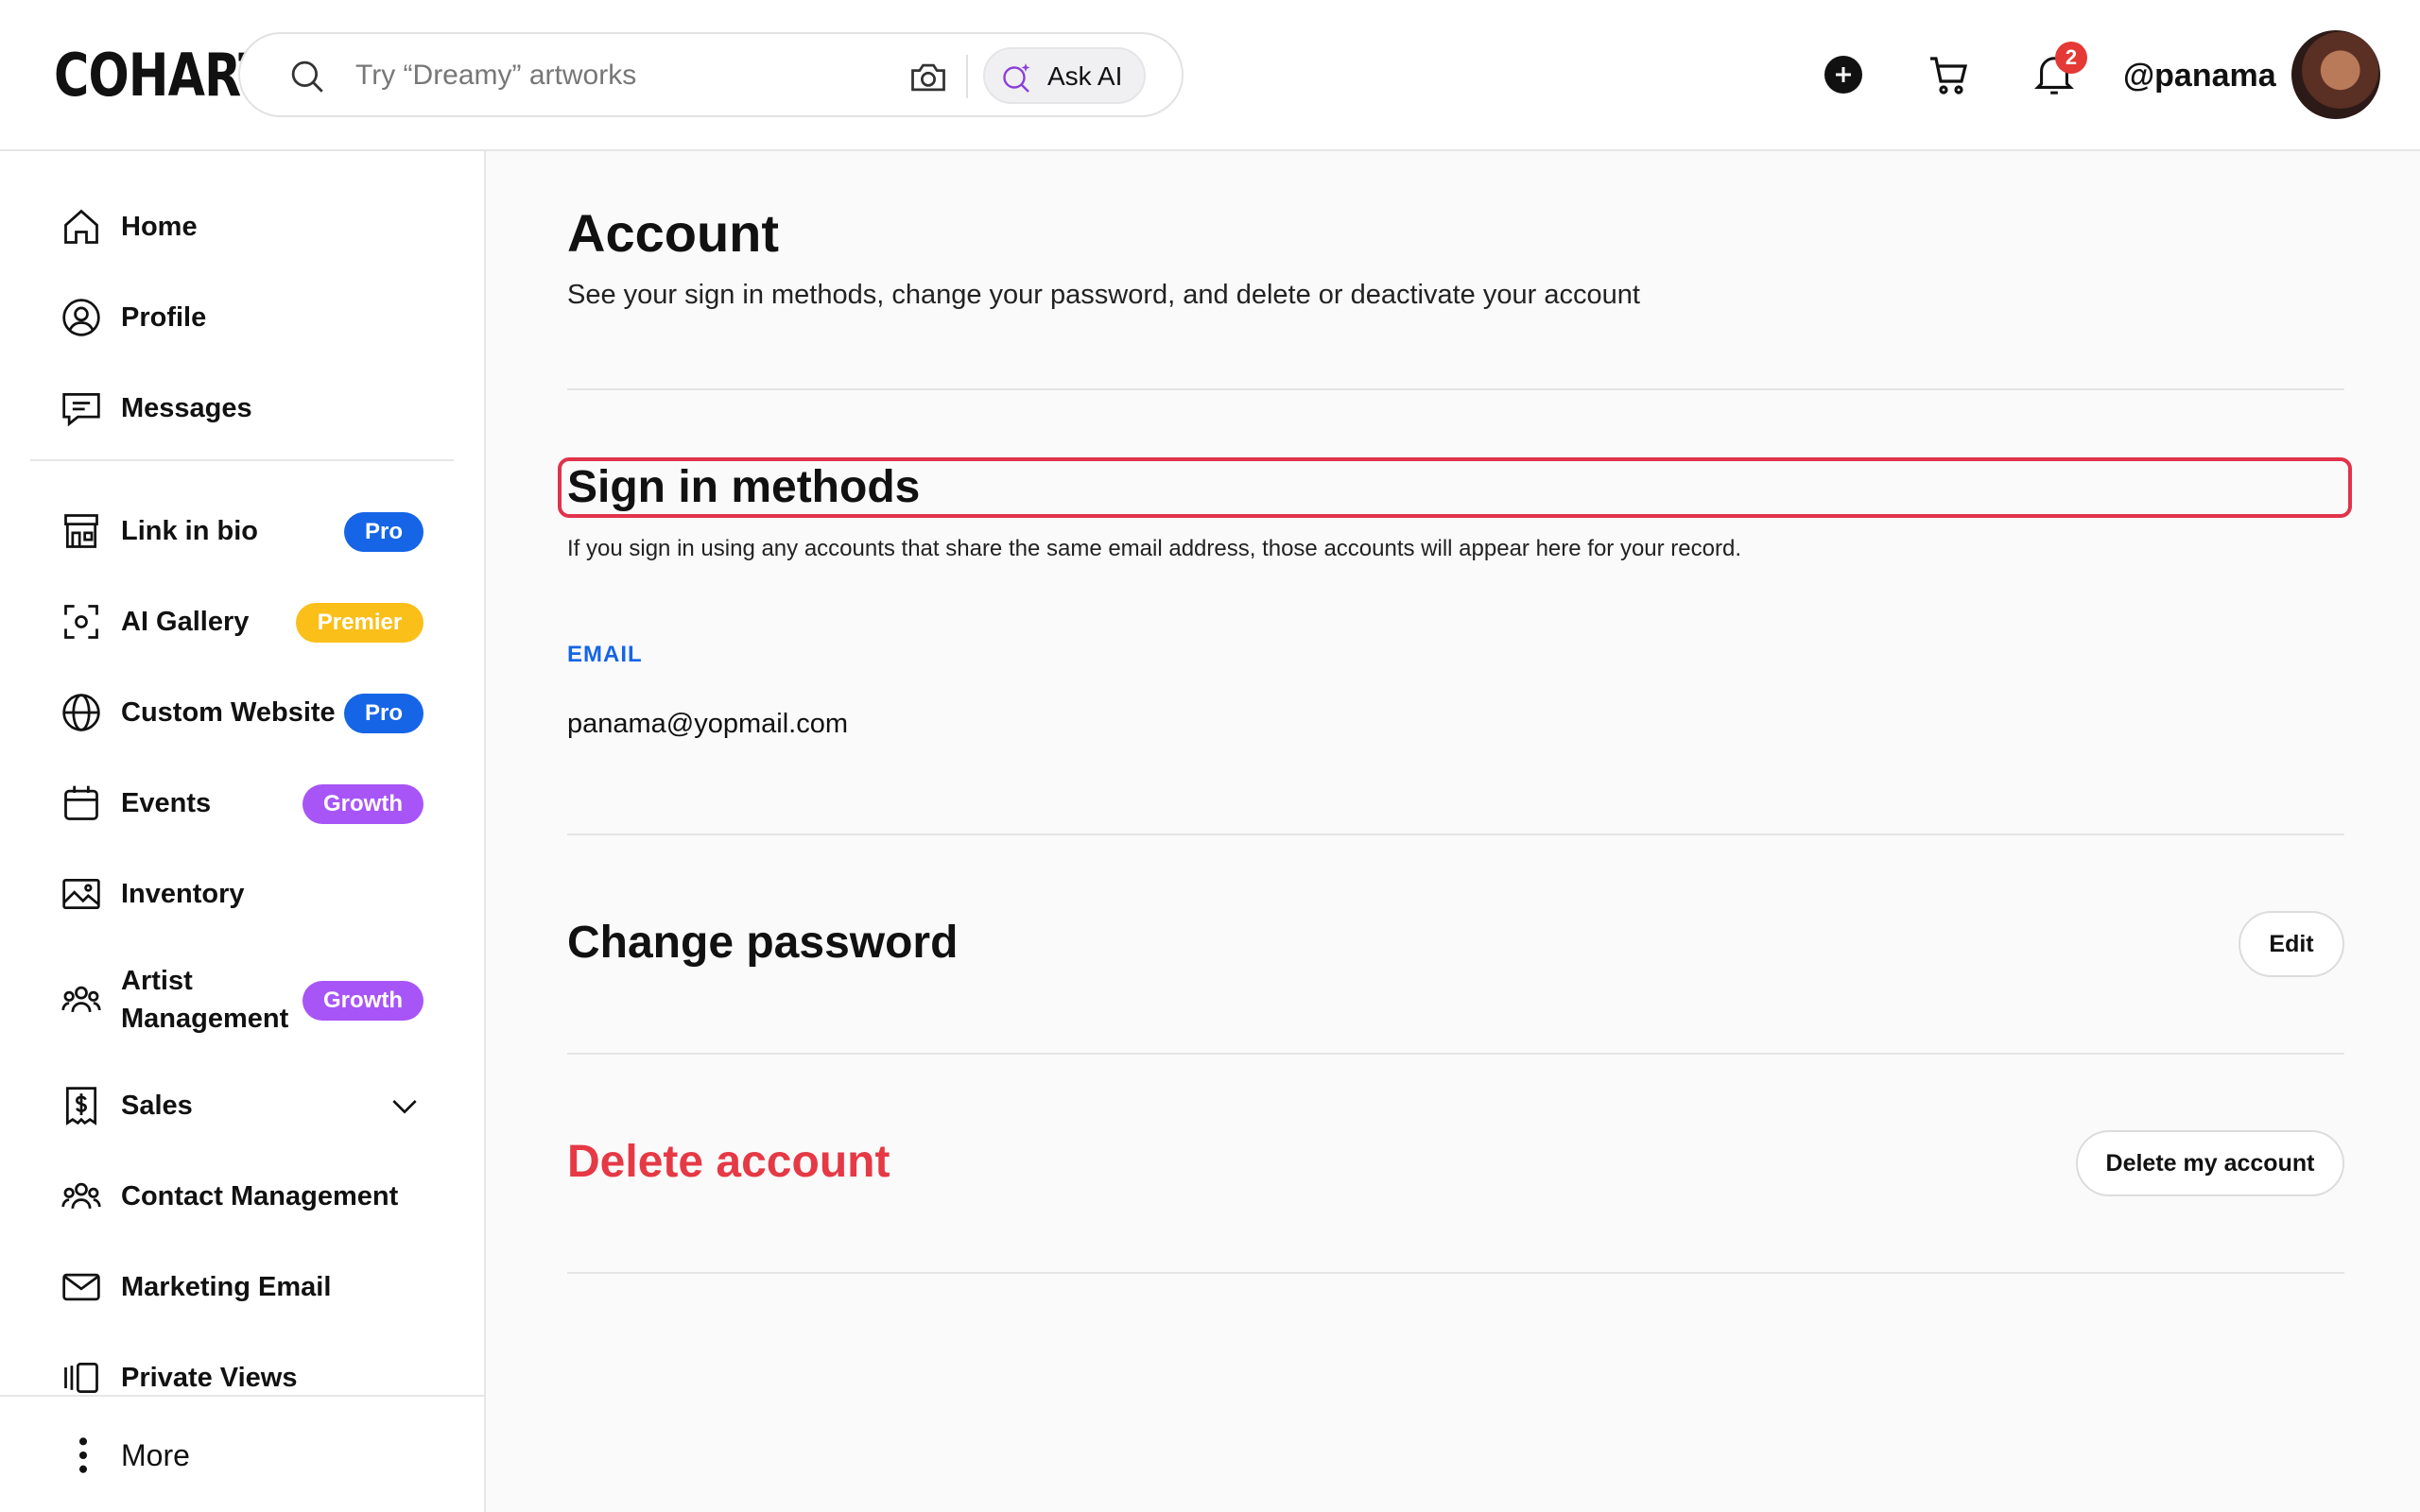 The image size is (2420, 1512). What do you see at coordinates (215, 1000) in the screenshot?
I see `sidebar-item-label: Artist Management` at bounding box center [215, 1000].